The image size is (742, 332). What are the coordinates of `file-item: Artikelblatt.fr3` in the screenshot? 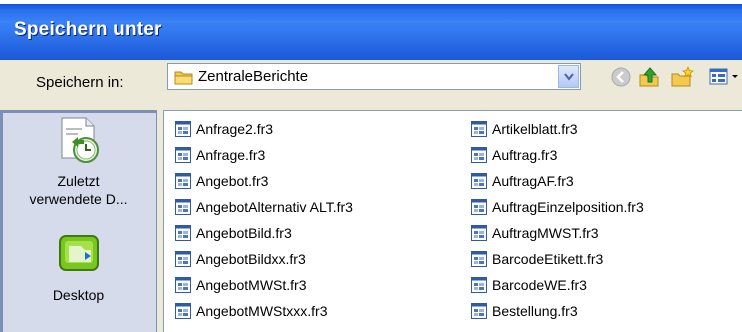 It's located at (524, 129).